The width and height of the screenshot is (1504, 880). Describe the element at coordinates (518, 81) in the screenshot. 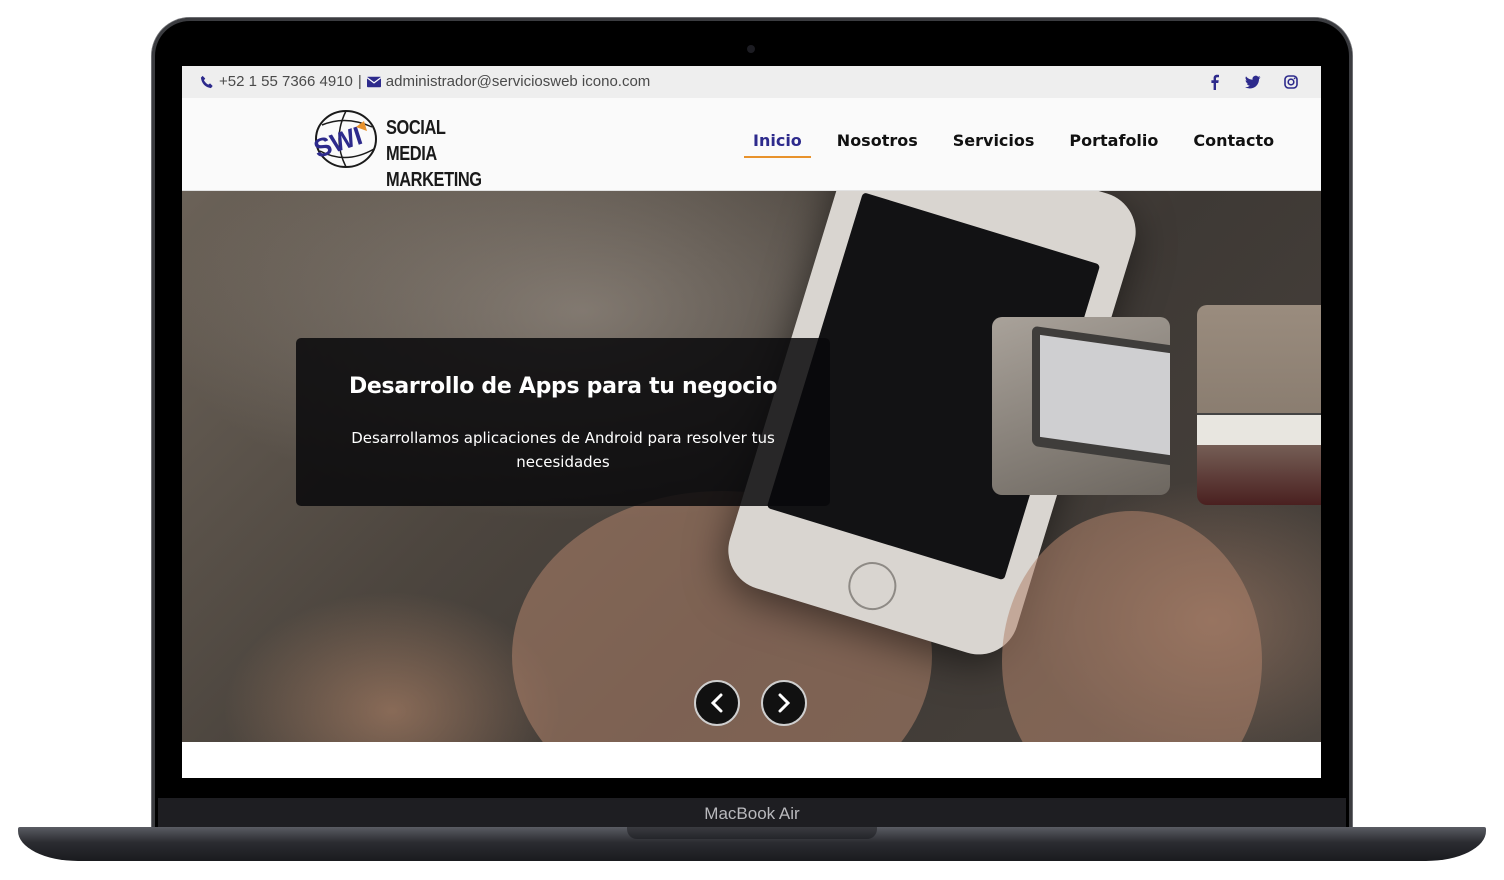

I see `email-address: administrador@serviciosweb icono.com` at that location.